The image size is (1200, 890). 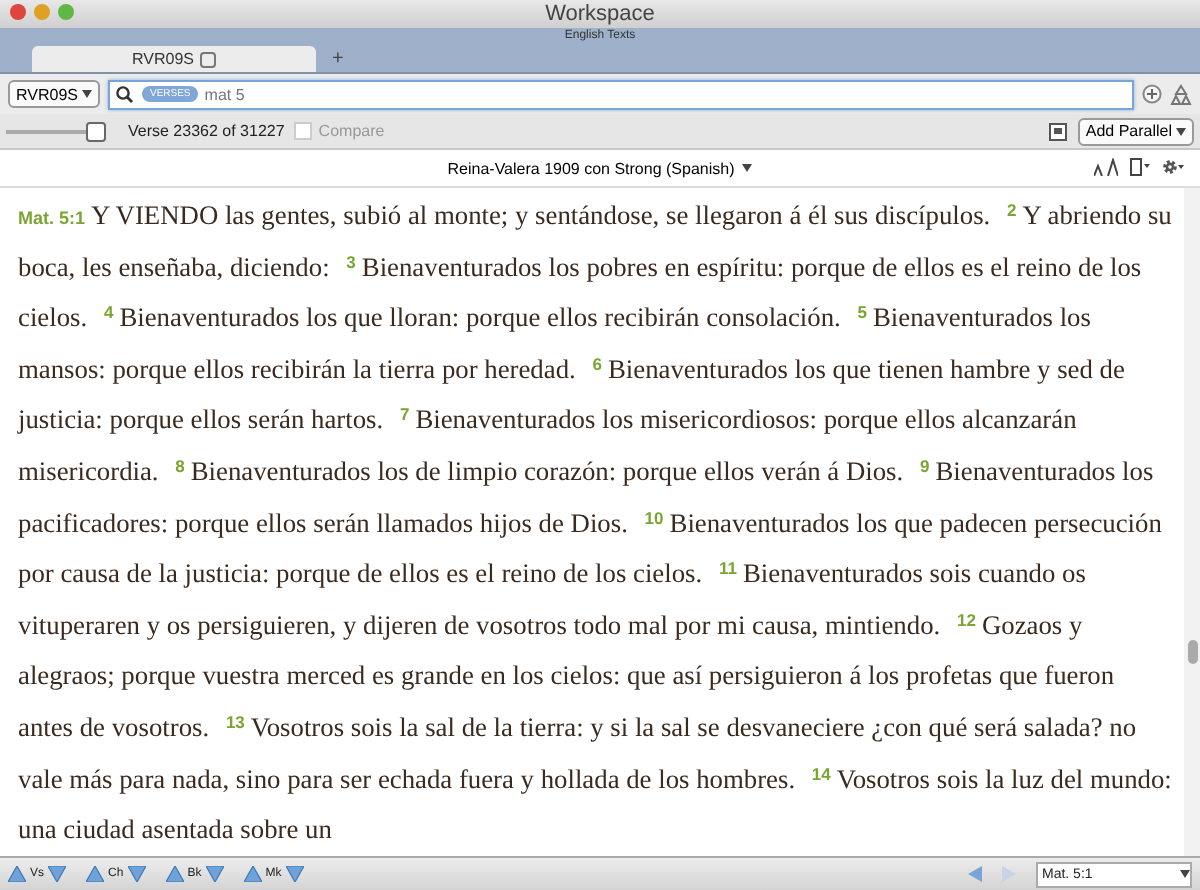 I want to click on version-title-dropdown: Reina-Valera 1909 con Strong (Spanish), so click(x=600, y=168).